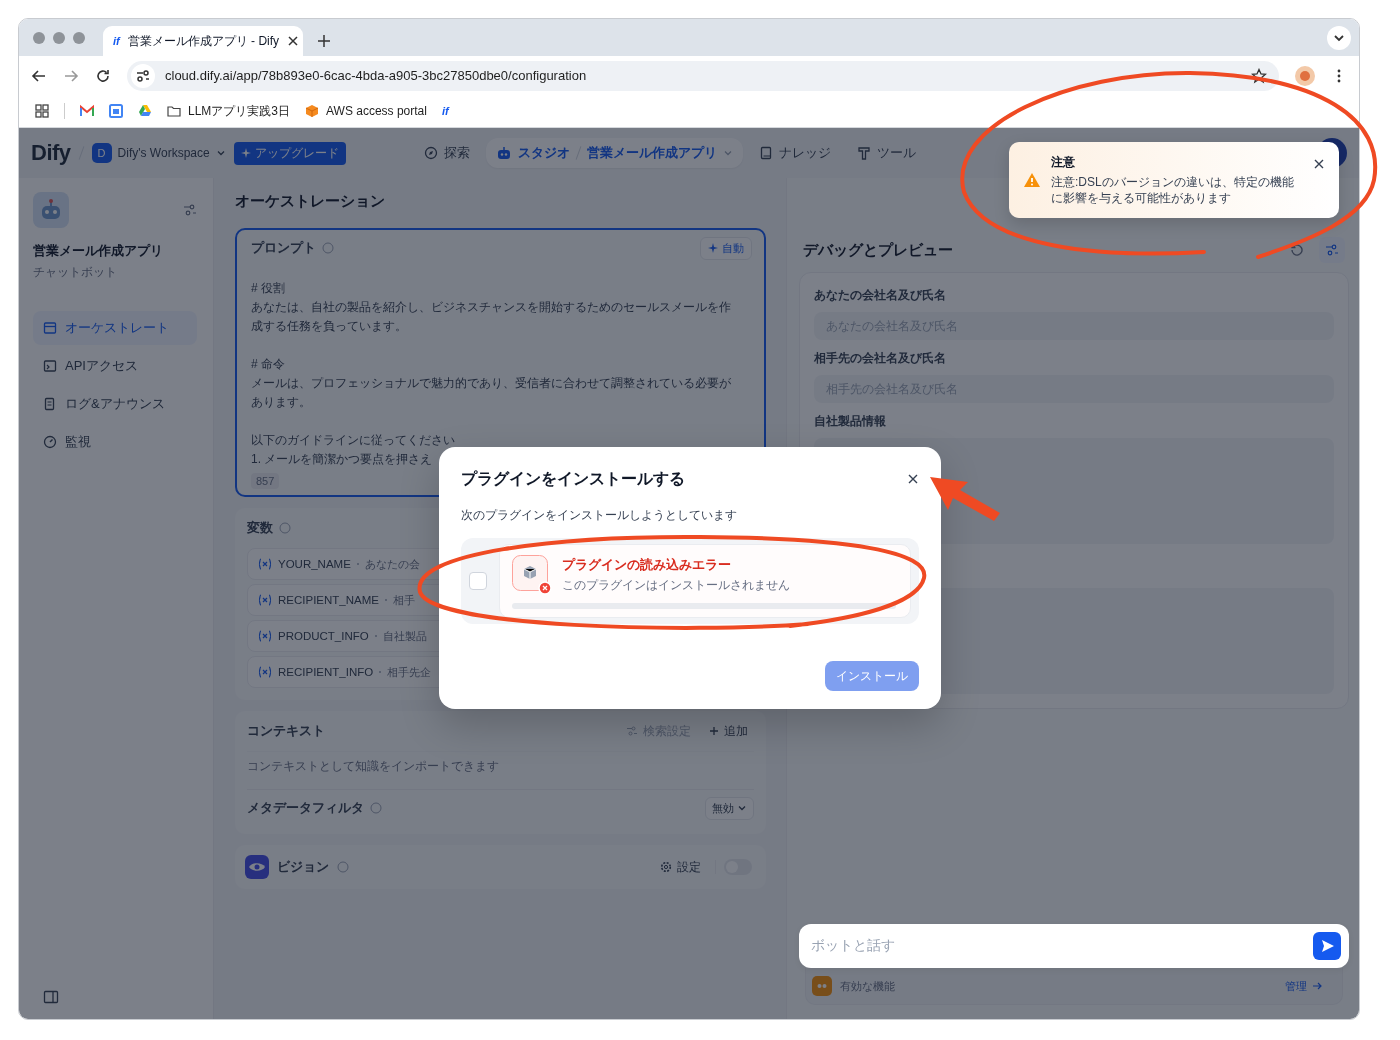 The height and width of the screenshot is (1040, 1400). What do you see at coordinates (353, 440) in the screenshot?
I see `prompt-text: 以下のガイドラインに従ってください` at bounding box center [353, 440].